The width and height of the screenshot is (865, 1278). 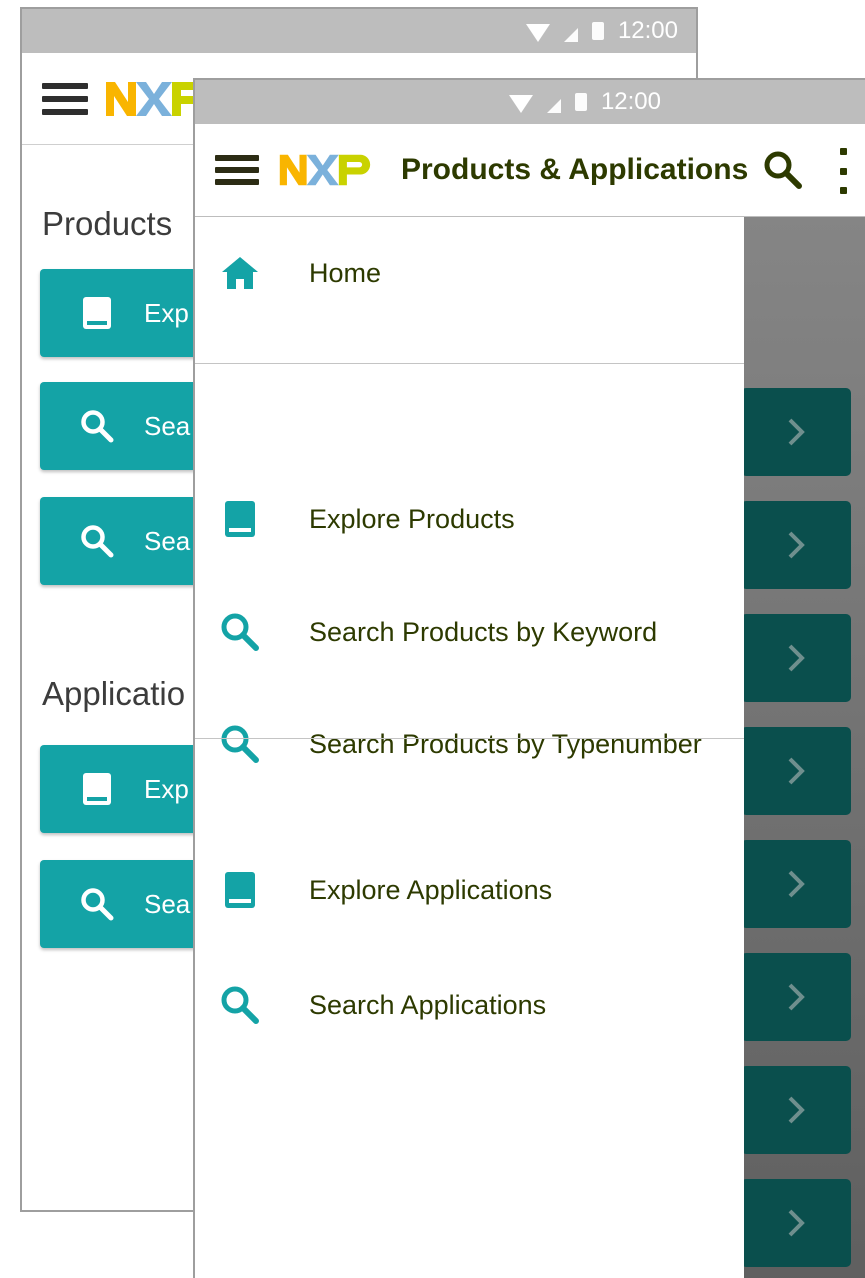 I want to click on drawer-item-home: Home, so click(x=469, y=273).